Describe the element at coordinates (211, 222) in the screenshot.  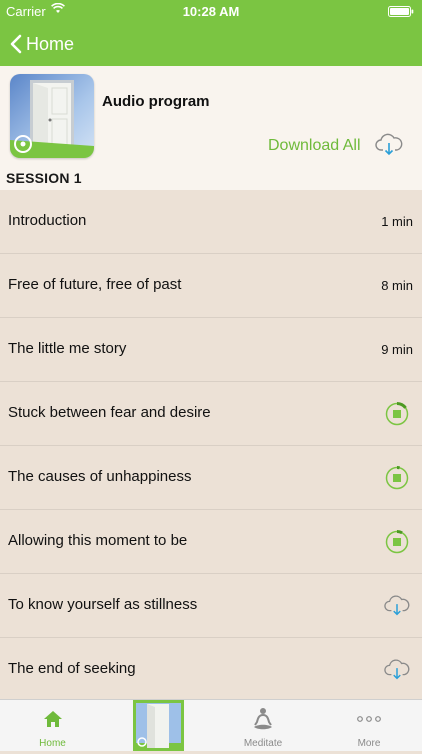
I see `track-row: Introduction 1 min` at that location.